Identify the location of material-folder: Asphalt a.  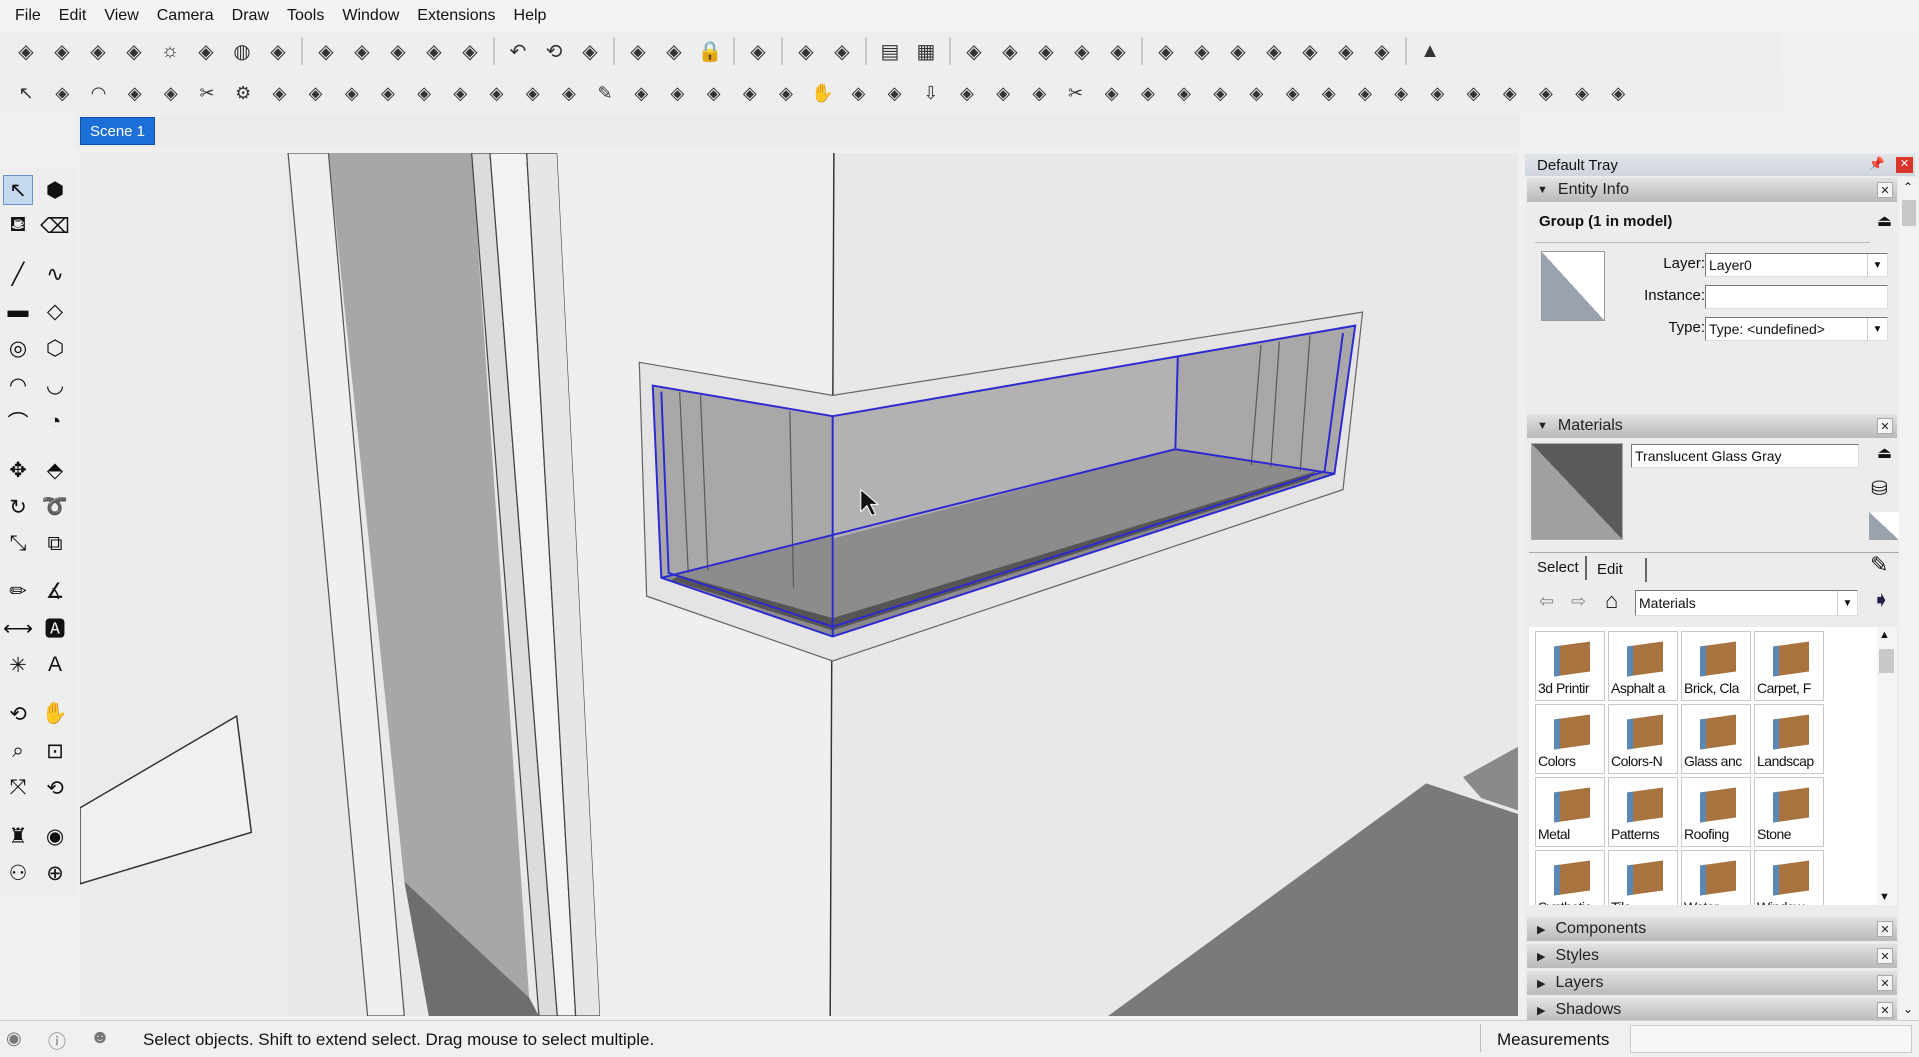
(1643, 666).